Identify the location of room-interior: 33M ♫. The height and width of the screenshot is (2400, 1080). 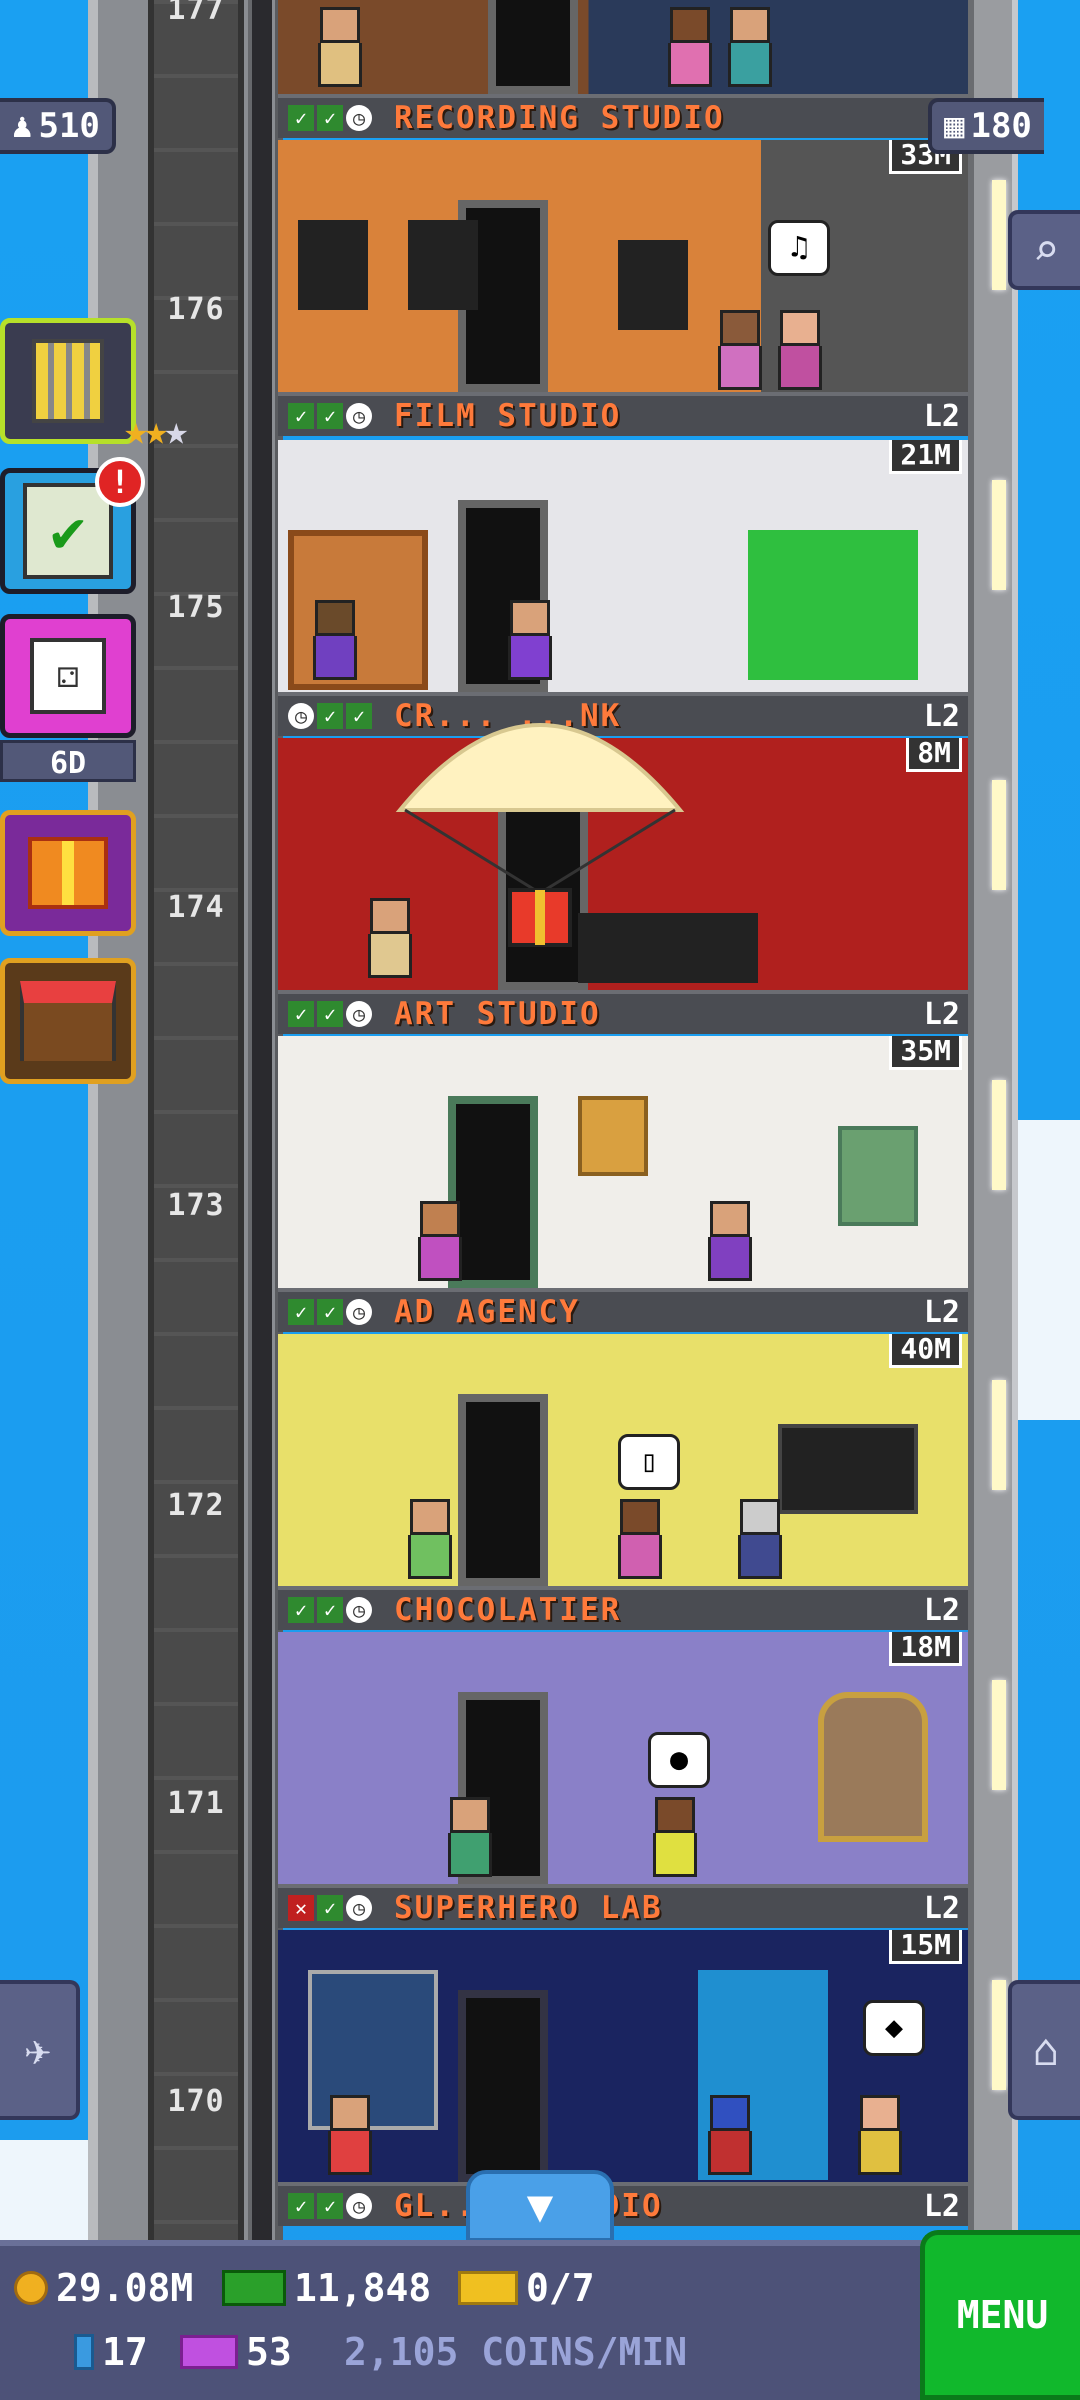
(623, 266).